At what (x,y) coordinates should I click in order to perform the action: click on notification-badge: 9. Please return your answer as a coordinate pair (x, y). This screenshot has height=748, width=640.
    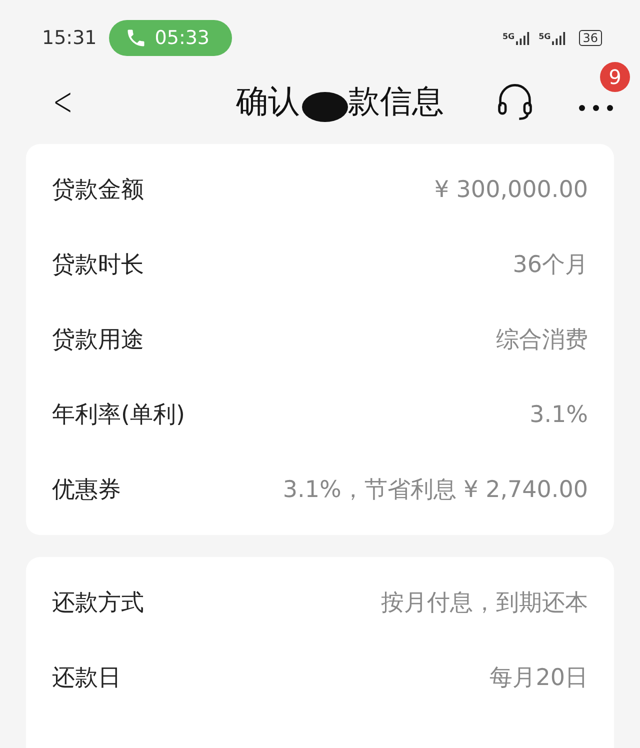
    Looking at the image, I should click on (615, 77).